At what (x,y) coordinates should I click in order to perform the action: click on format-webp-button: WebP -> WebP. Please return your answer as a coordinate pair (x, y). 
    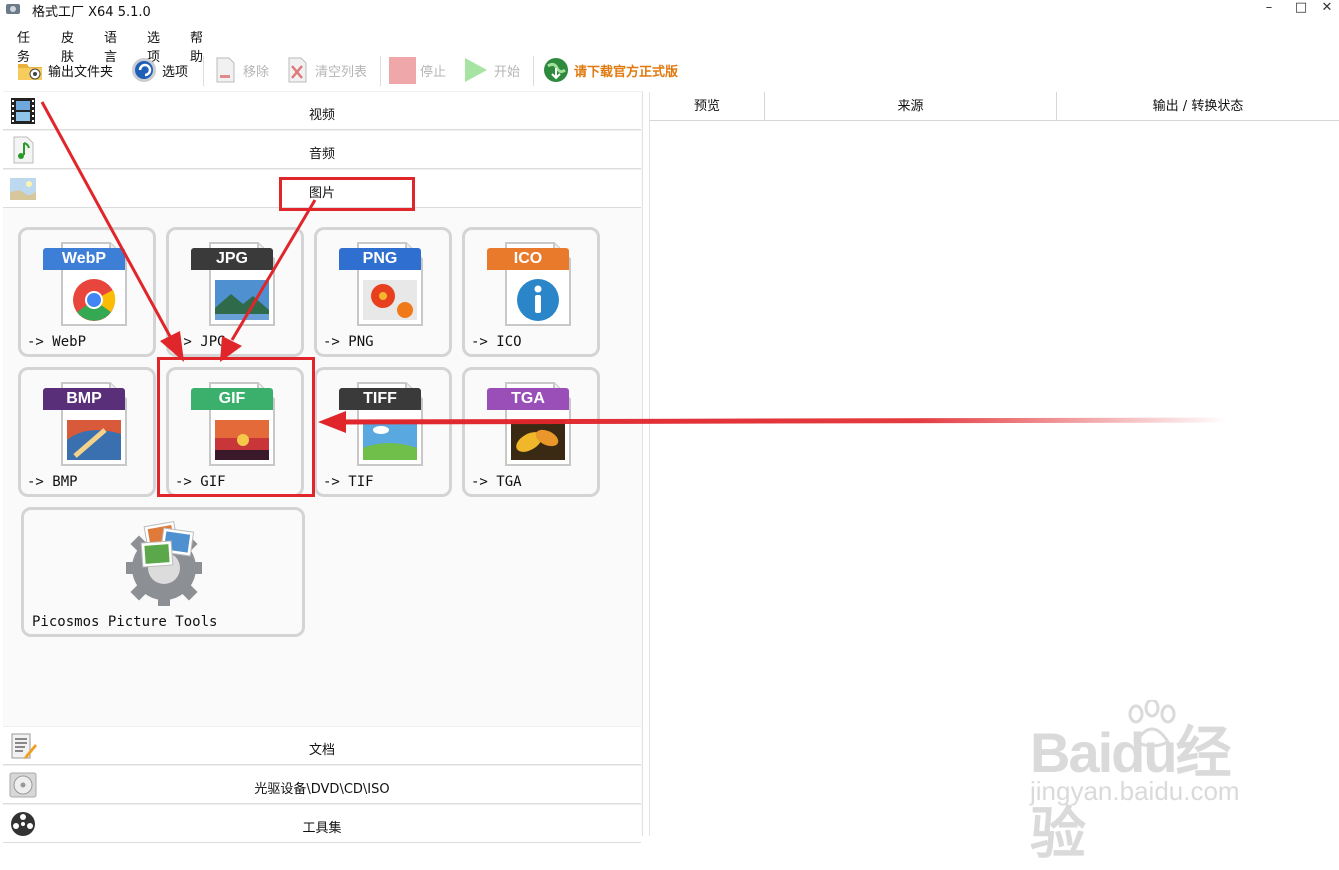
    Looking at the image, I should click on (87, 292).